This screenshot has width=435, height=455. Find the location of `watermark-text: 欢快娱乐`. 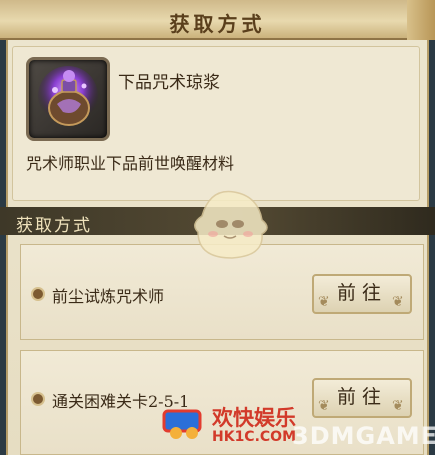

watermark-text: 欢快娱乐 is located at coordinates (254, 418).